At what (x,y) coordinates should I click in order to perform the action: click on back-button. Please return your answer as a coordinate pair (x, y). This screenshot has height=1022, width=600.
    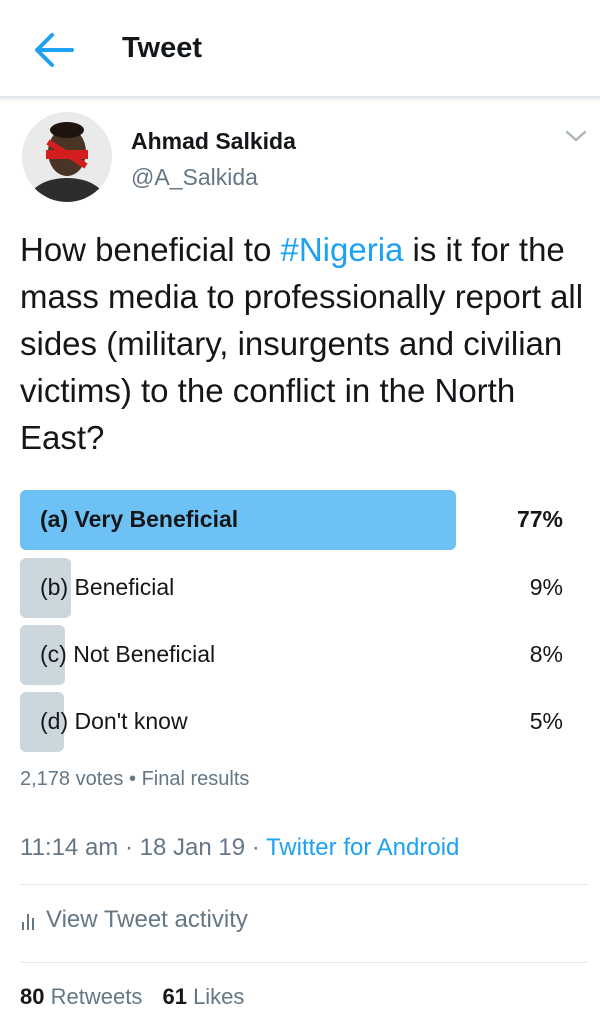
    Looking at the image, I should click on (54, 50).